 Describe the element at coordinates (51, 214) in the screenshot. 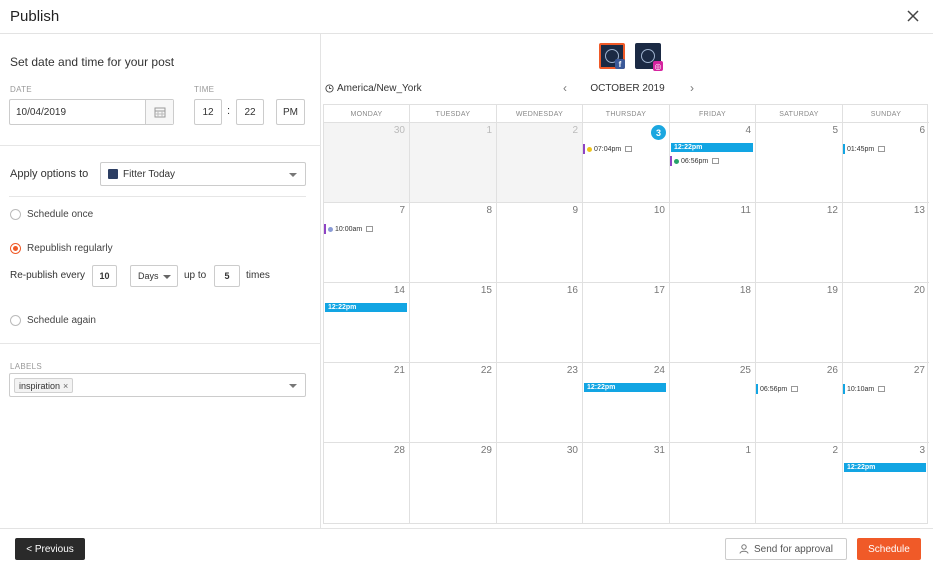

I see `schedule-once-option: Schedule once` at that location.